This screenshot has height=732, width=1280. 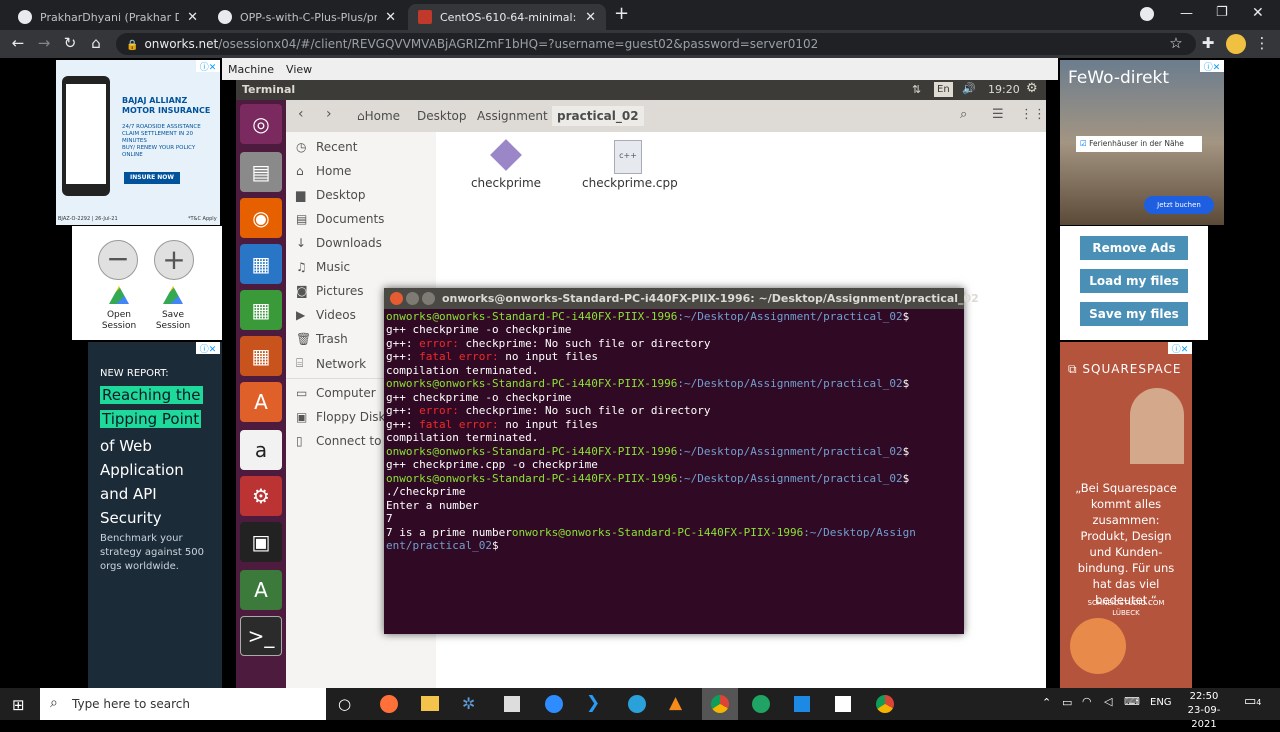 I want to click on avatar, so click(x=1236, y=44).